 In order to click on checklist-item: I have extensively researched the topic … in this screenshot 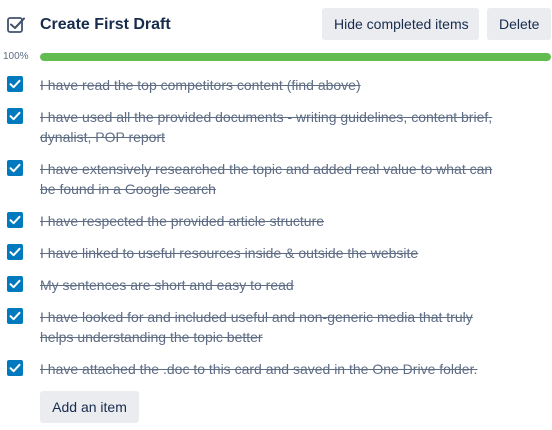, I will do `click(276, 175)`.